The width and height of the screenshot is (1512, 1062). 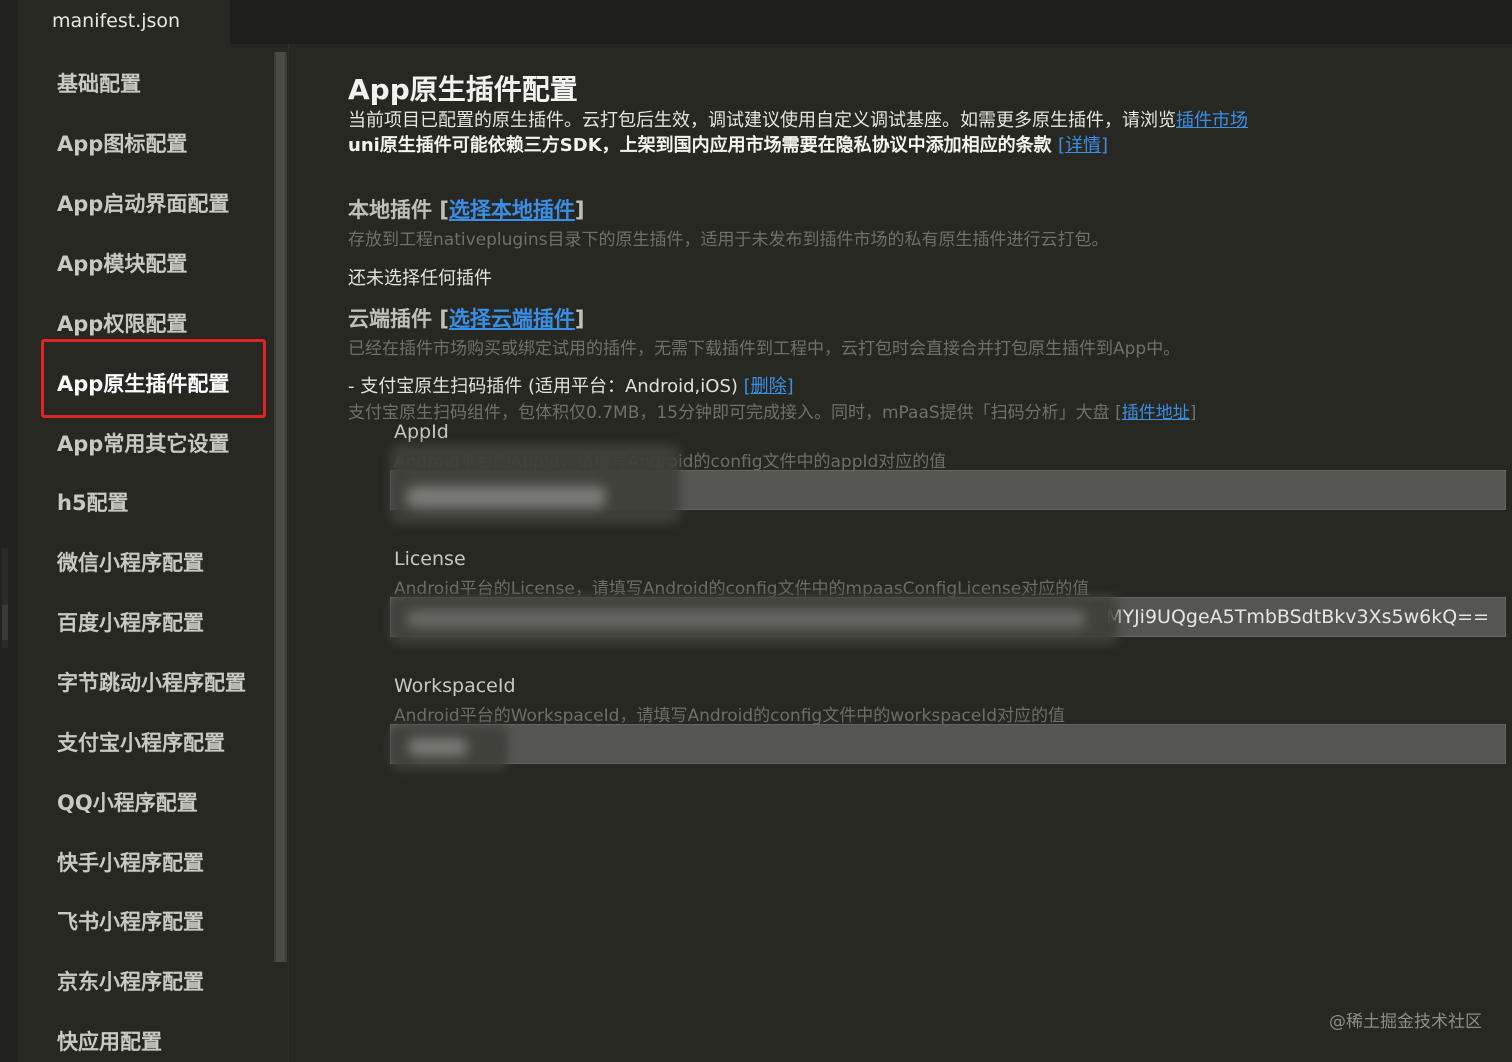 What do you see at coordinates (122, 323) in the screenshot?
I see `sidebar-item-app-permissions: App权限配置` at bounding box center [122, 323].